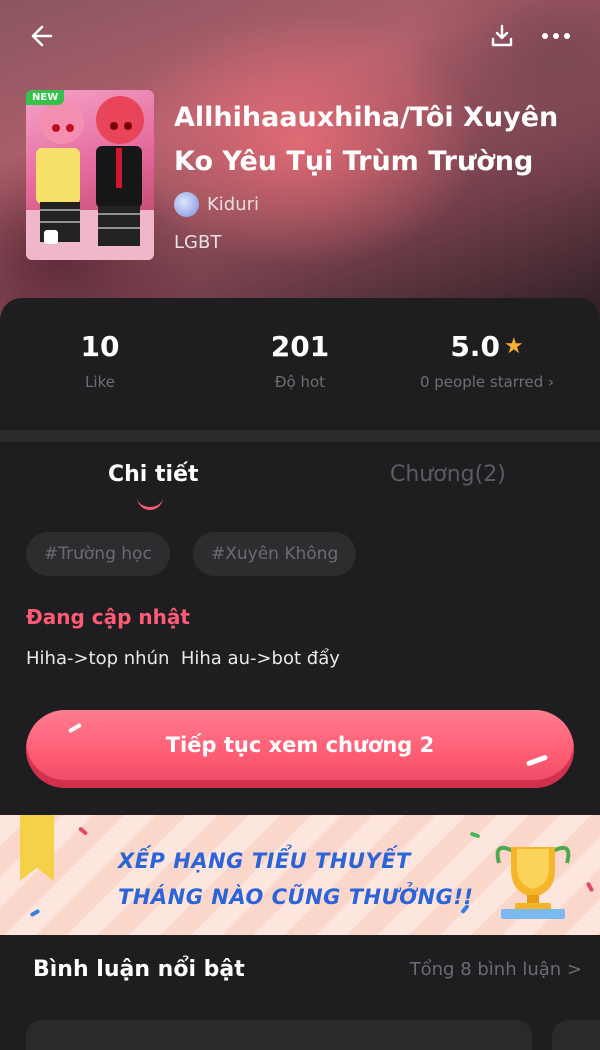  What do you see at coordinates (186, 204) in the screenshot?
I see `author-avatar` at bounding box center [186, 204].